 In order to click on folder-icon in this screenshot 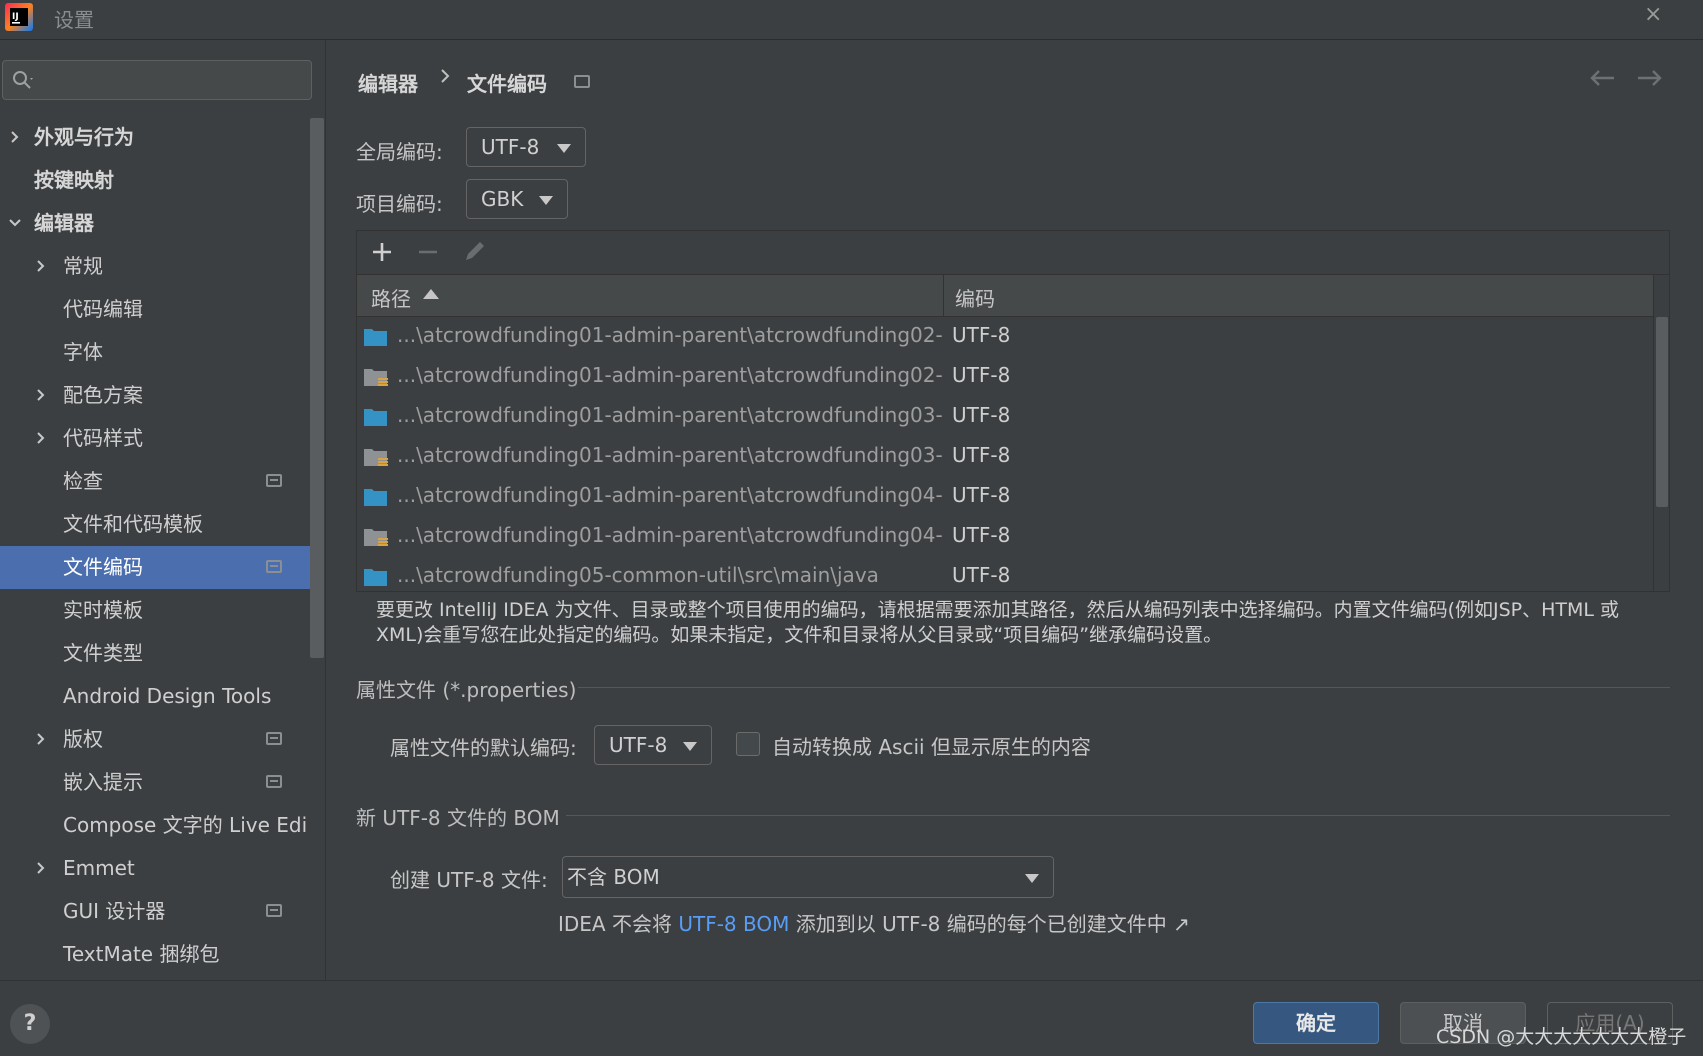, I will do `click(375, 417)`.